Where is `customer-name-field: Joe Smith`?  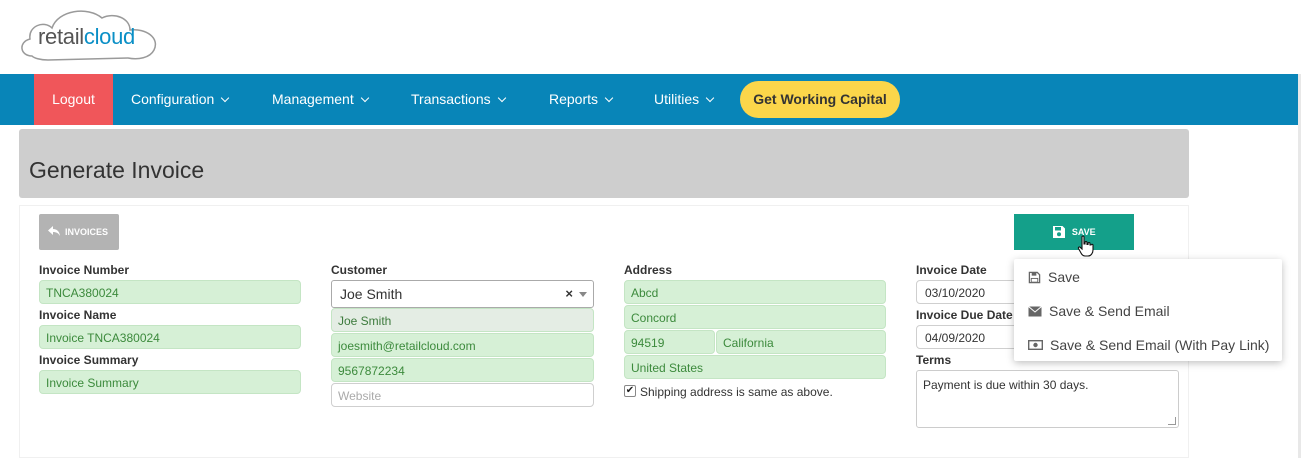
customer-name-field: Joe Smith is located at coordinates (462, 320).